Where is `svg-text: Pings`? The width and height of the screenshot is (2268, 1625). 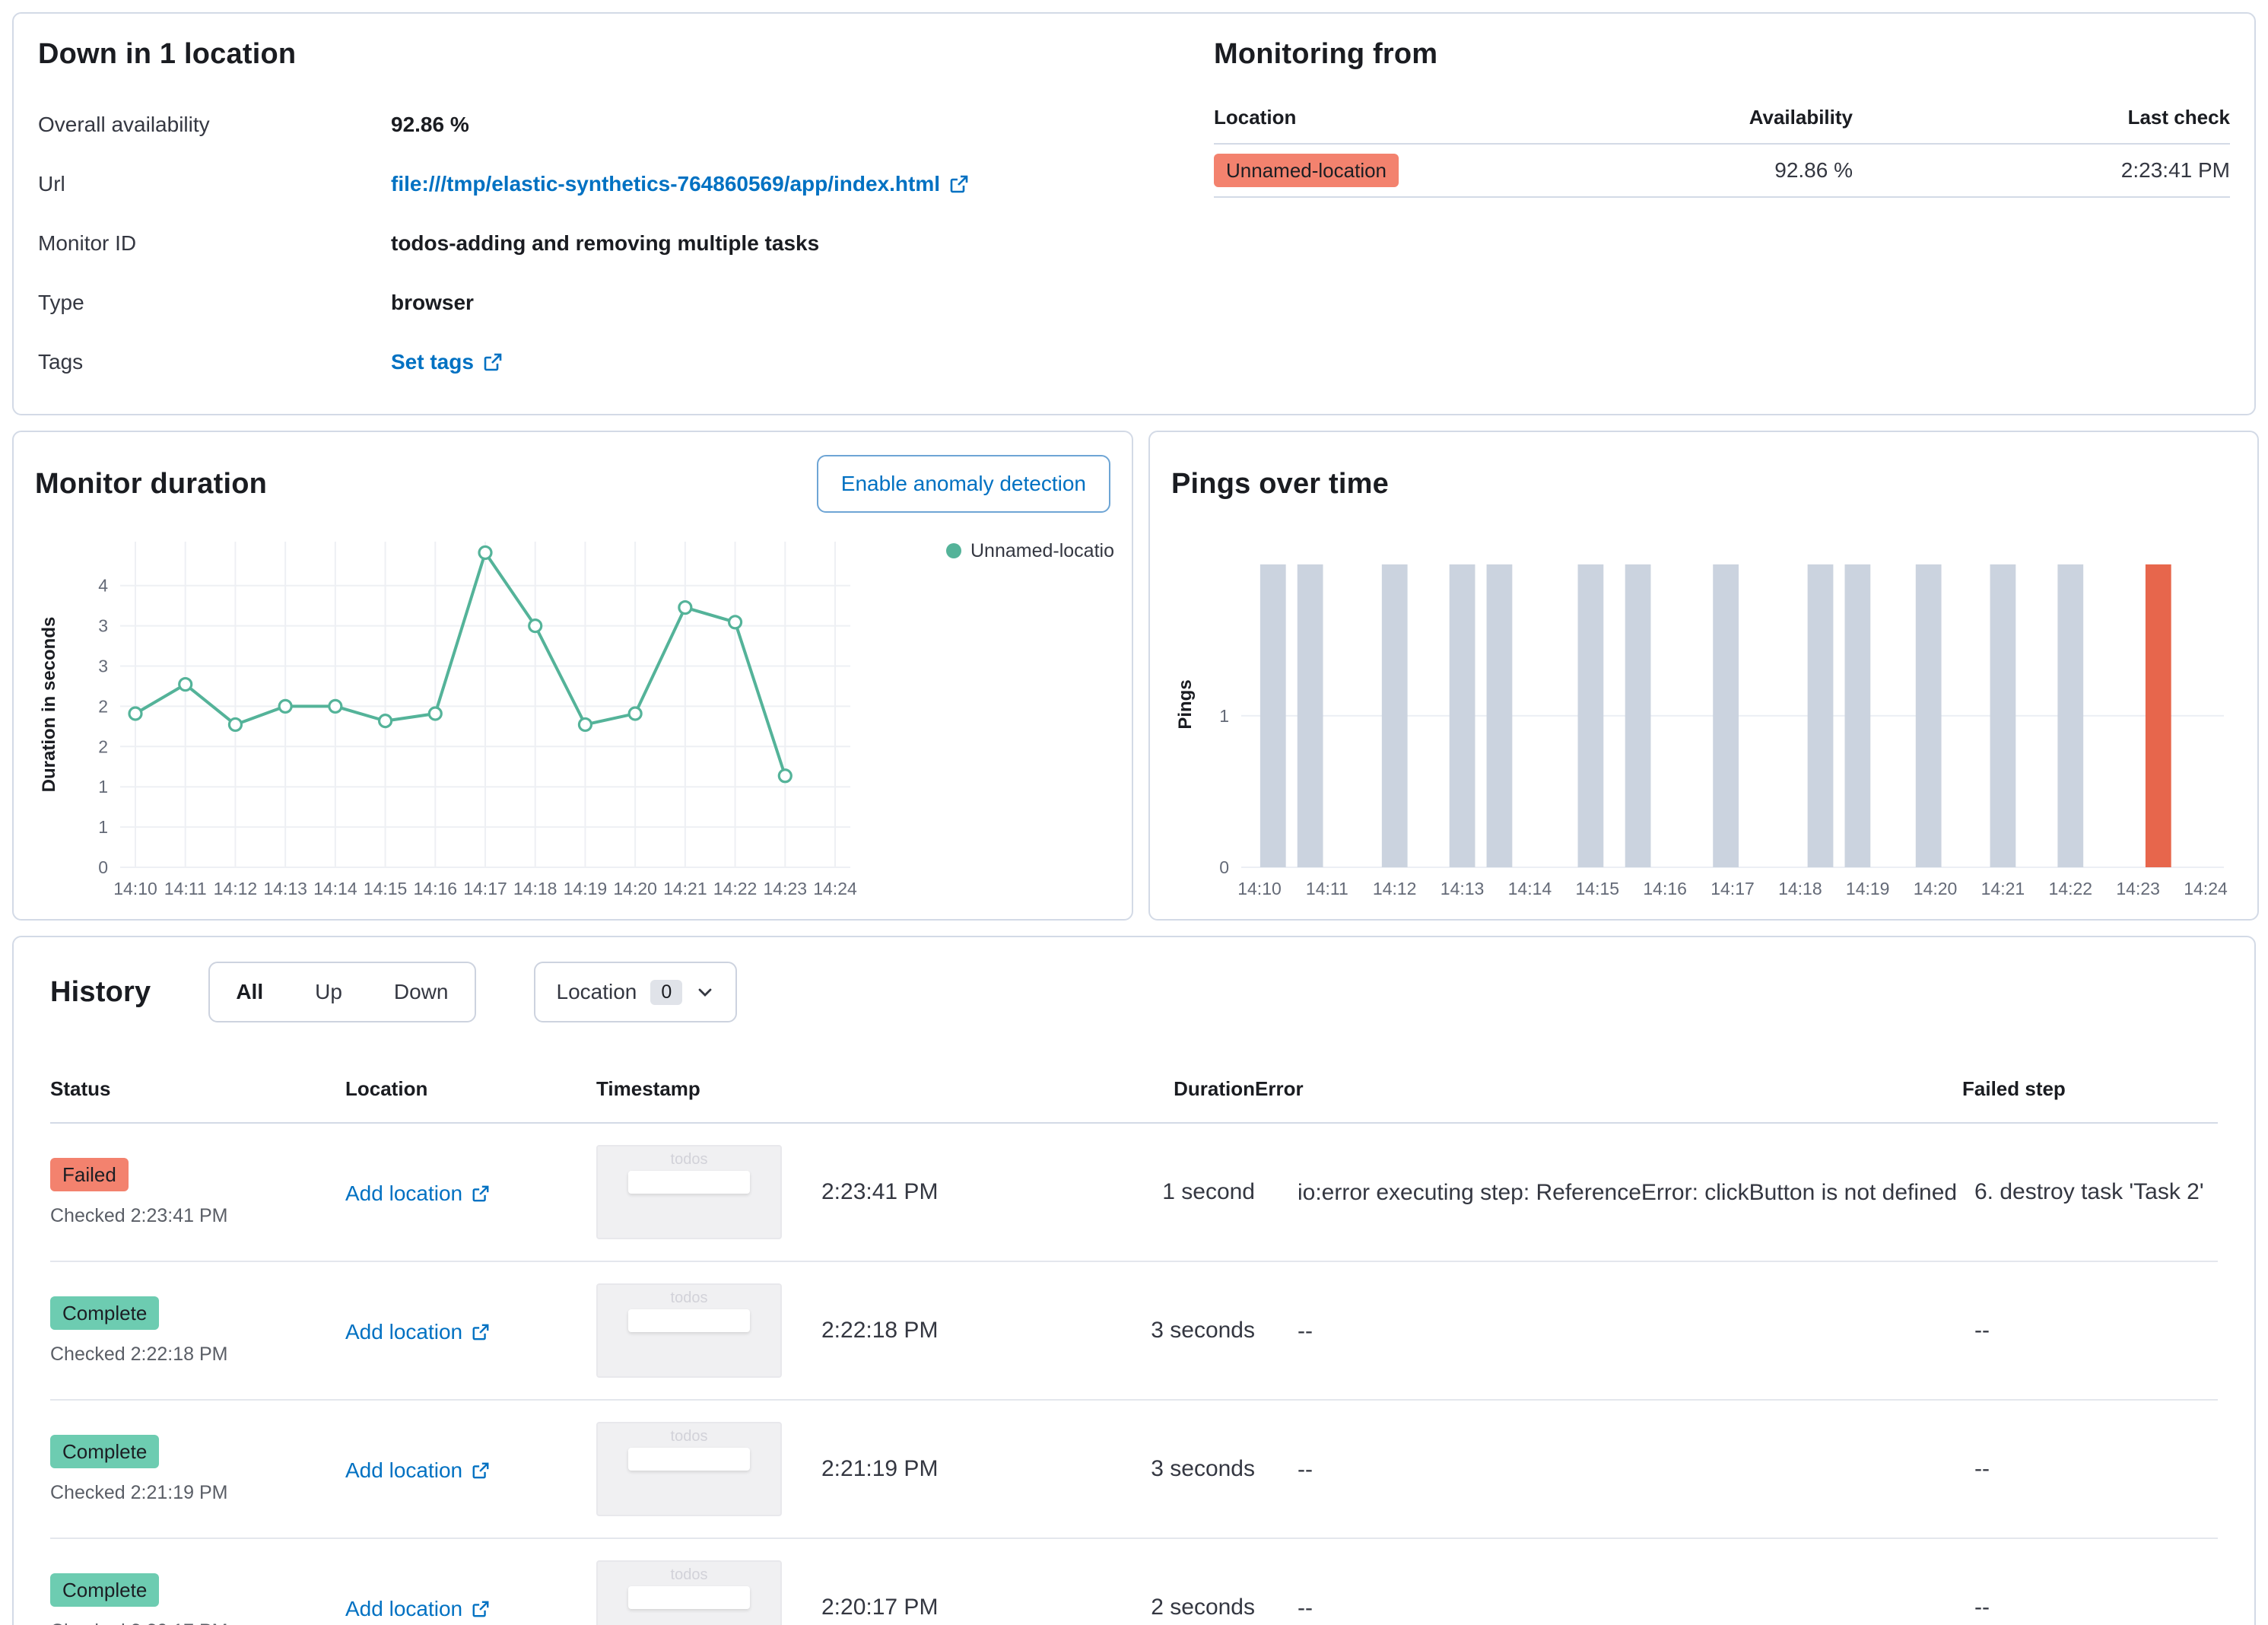 svg-text: Pings is located at coordinates (1185, 704).